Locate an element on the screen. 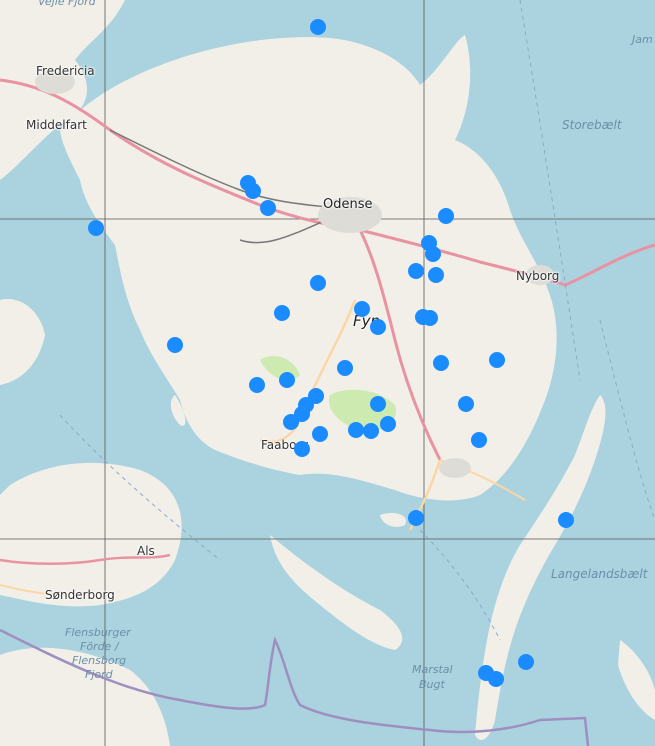 This screenshot has width=655, height=746. south-land is located at coordinates (85, 696).